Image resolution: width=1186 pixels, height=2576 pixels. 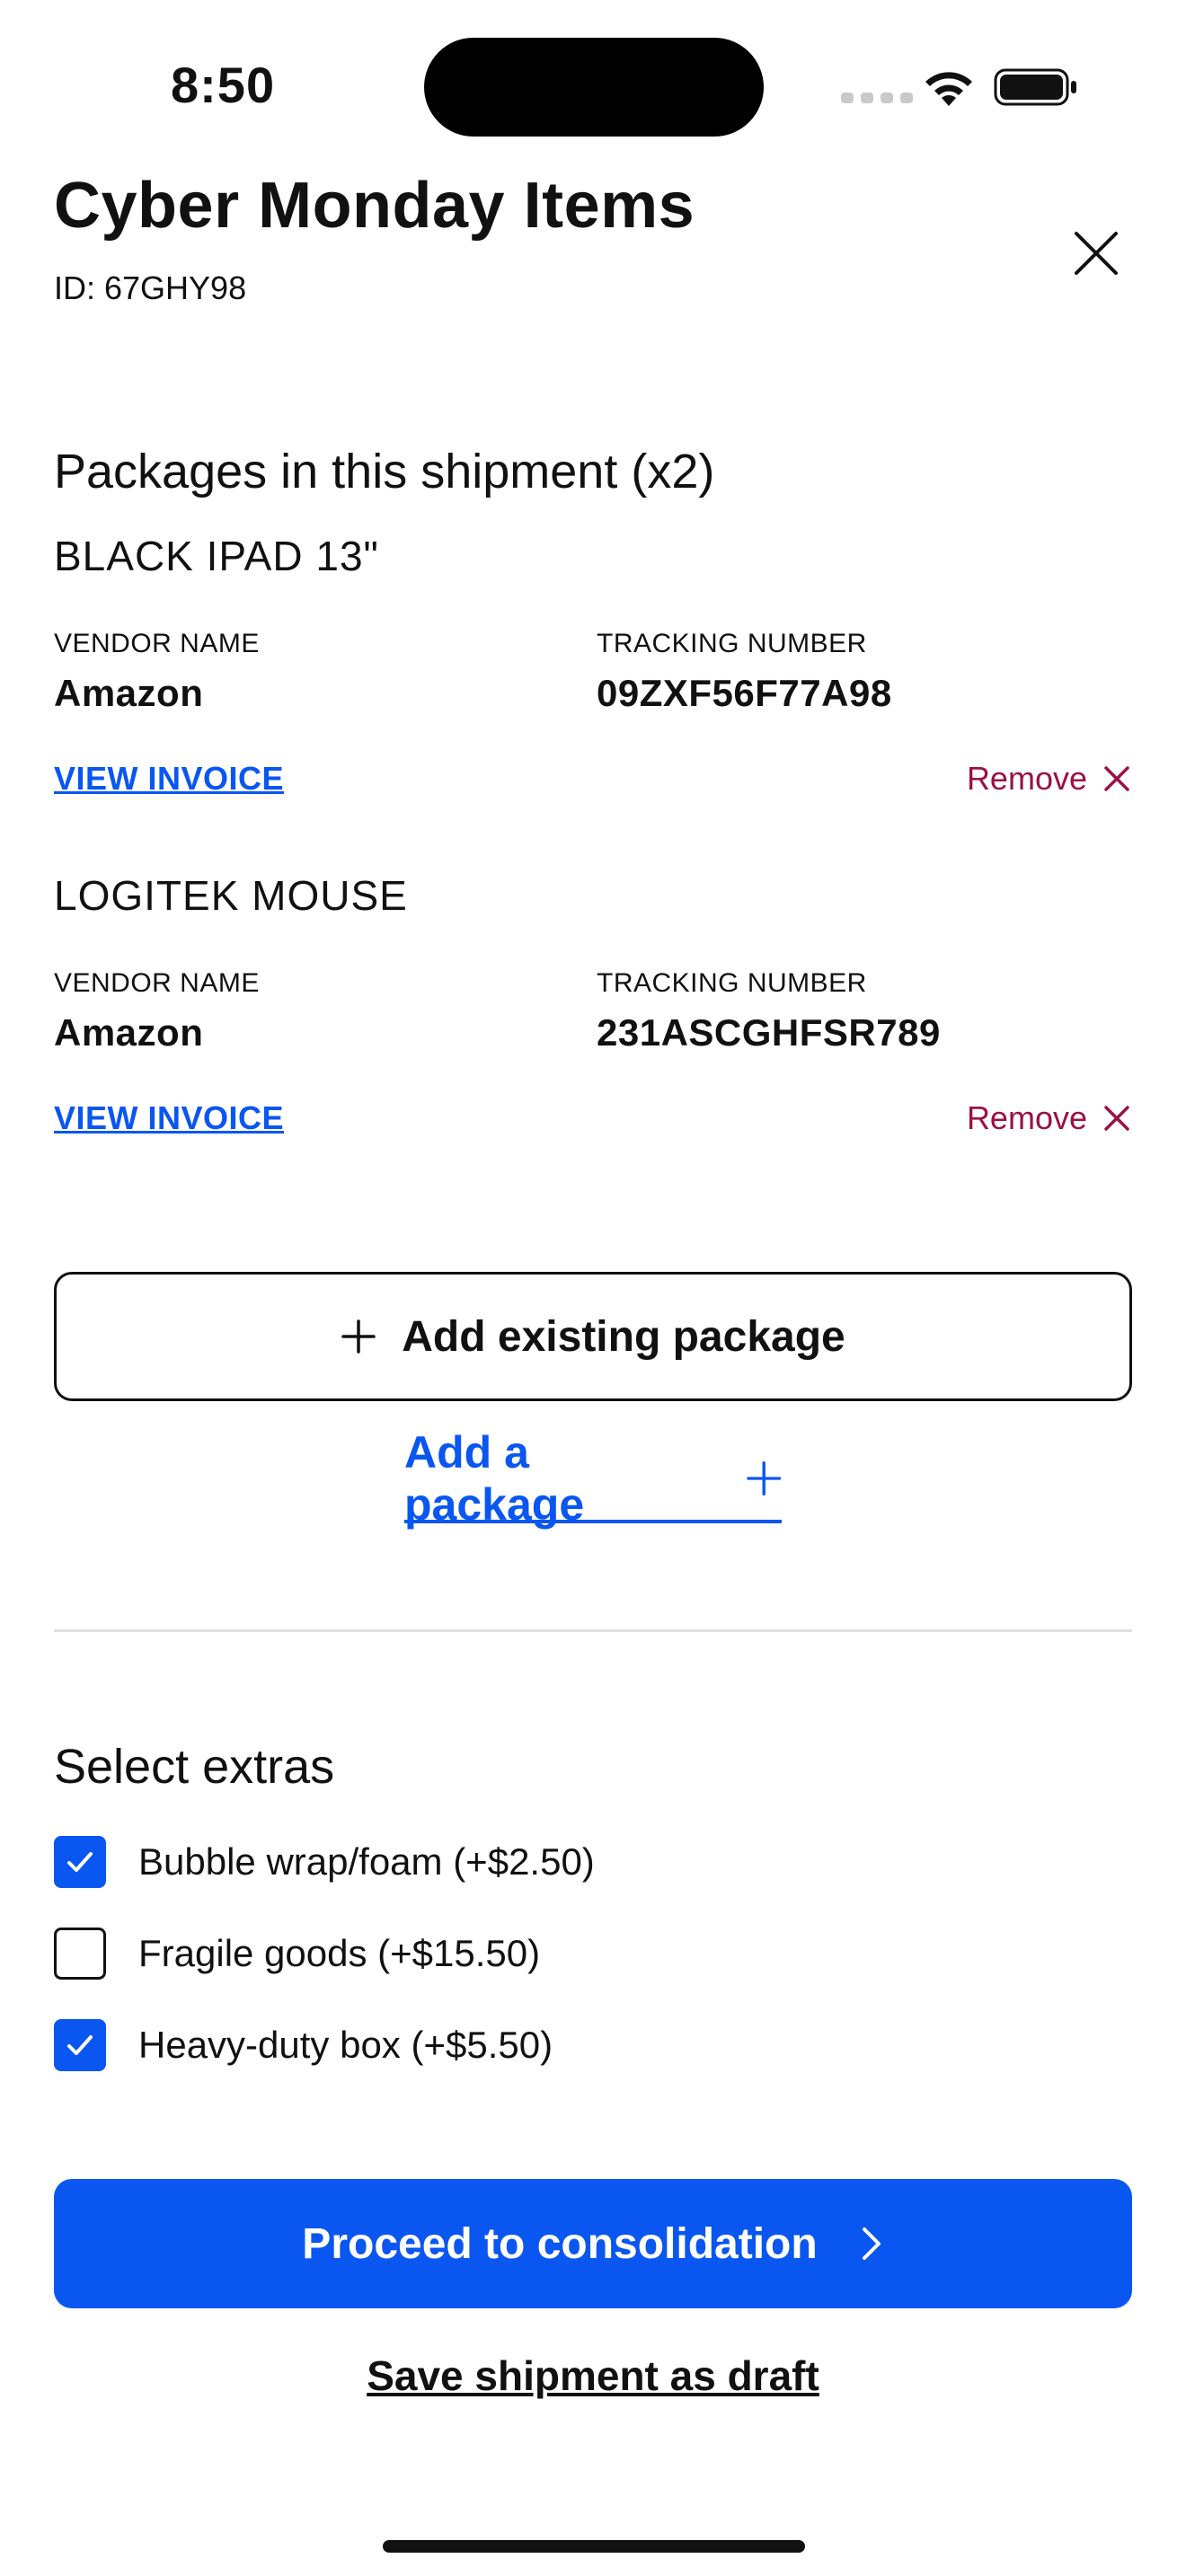 I want to click on extra-option-heavy-duty-box: Heavy-duty box (+$5.50), so click(x=303, y=2045).